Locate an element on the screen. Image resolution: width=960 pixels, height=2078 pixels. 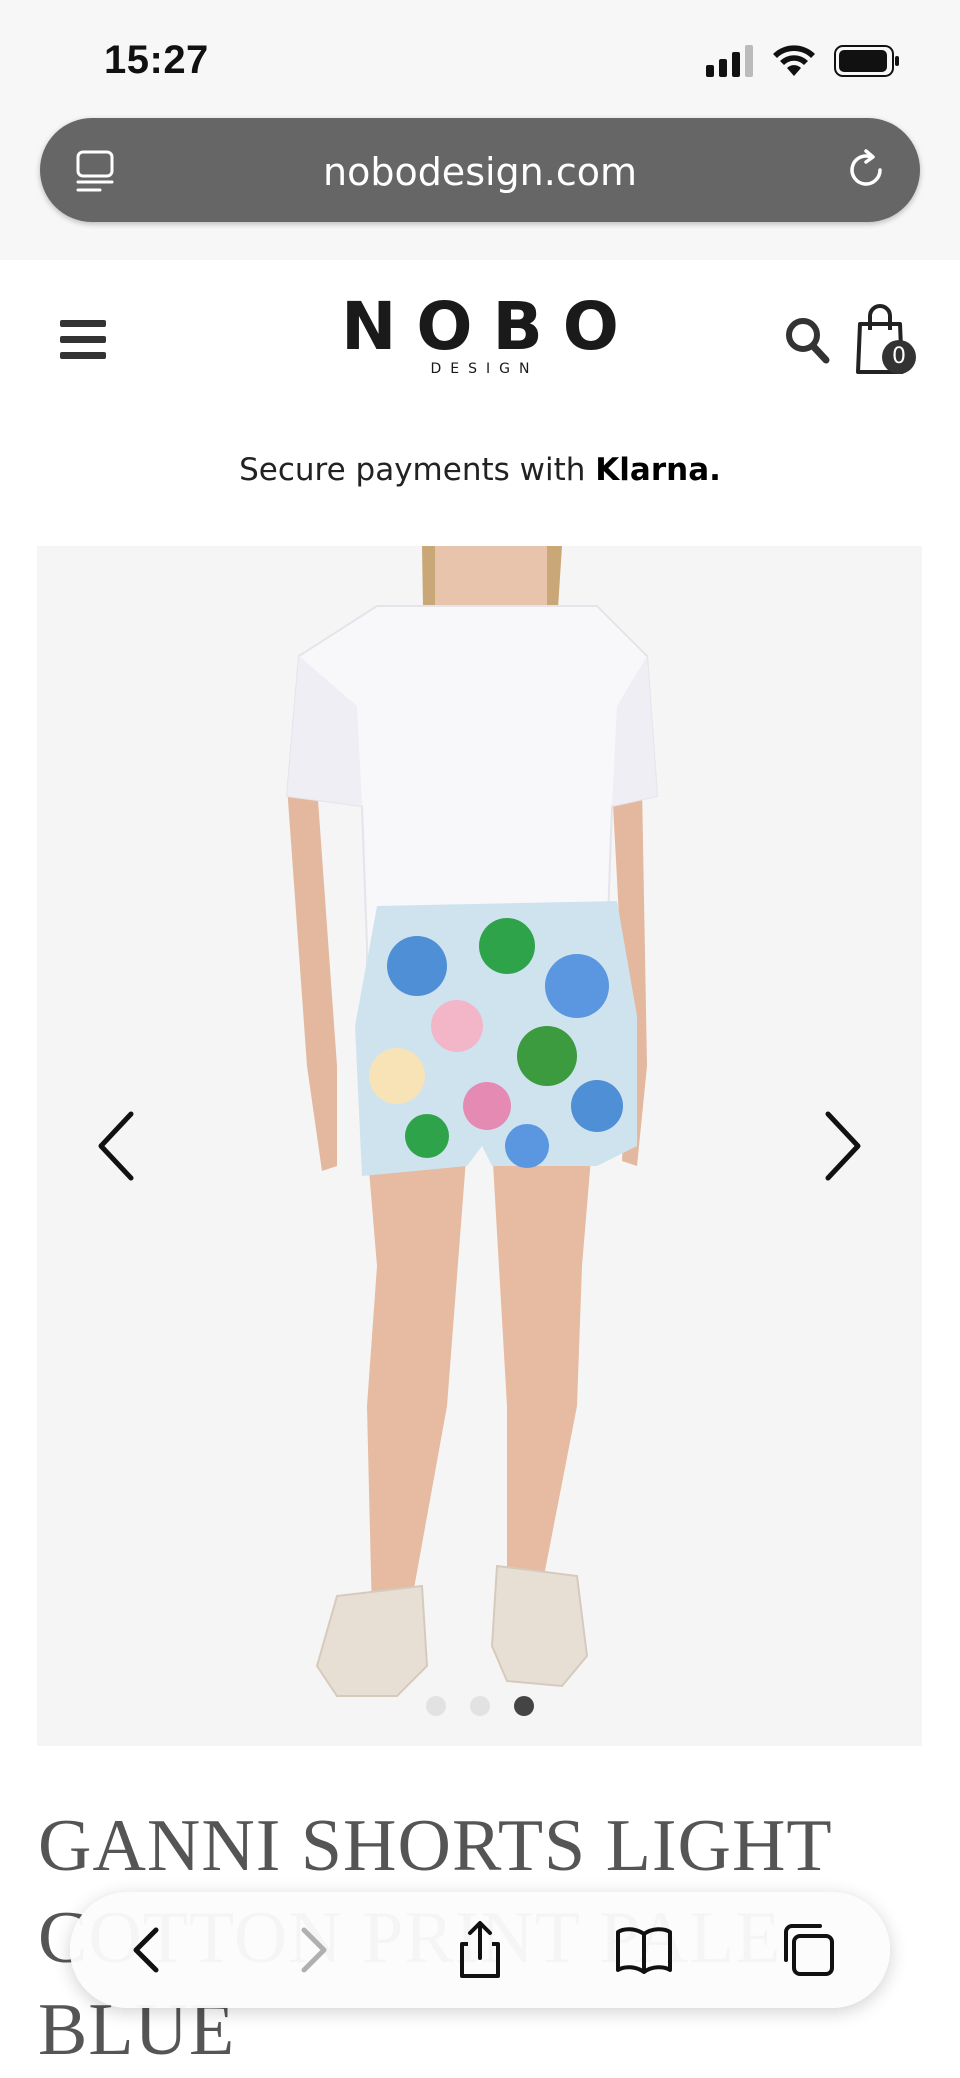
battery-icon is located at coordinates (866, 61).